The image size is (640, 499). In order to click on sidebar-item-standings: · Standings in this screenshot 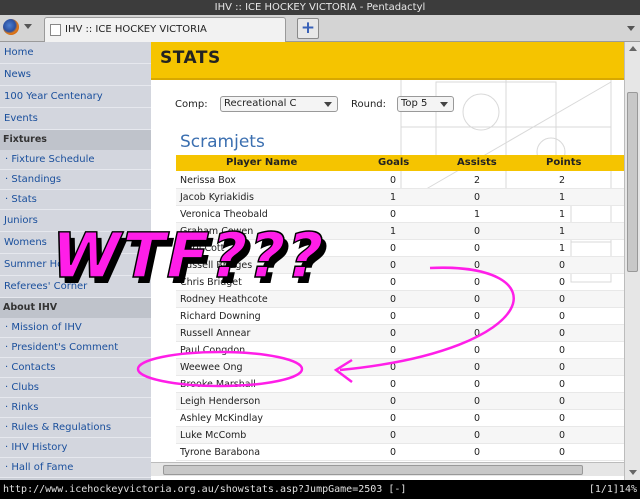, I will do `click(75, 180)`.